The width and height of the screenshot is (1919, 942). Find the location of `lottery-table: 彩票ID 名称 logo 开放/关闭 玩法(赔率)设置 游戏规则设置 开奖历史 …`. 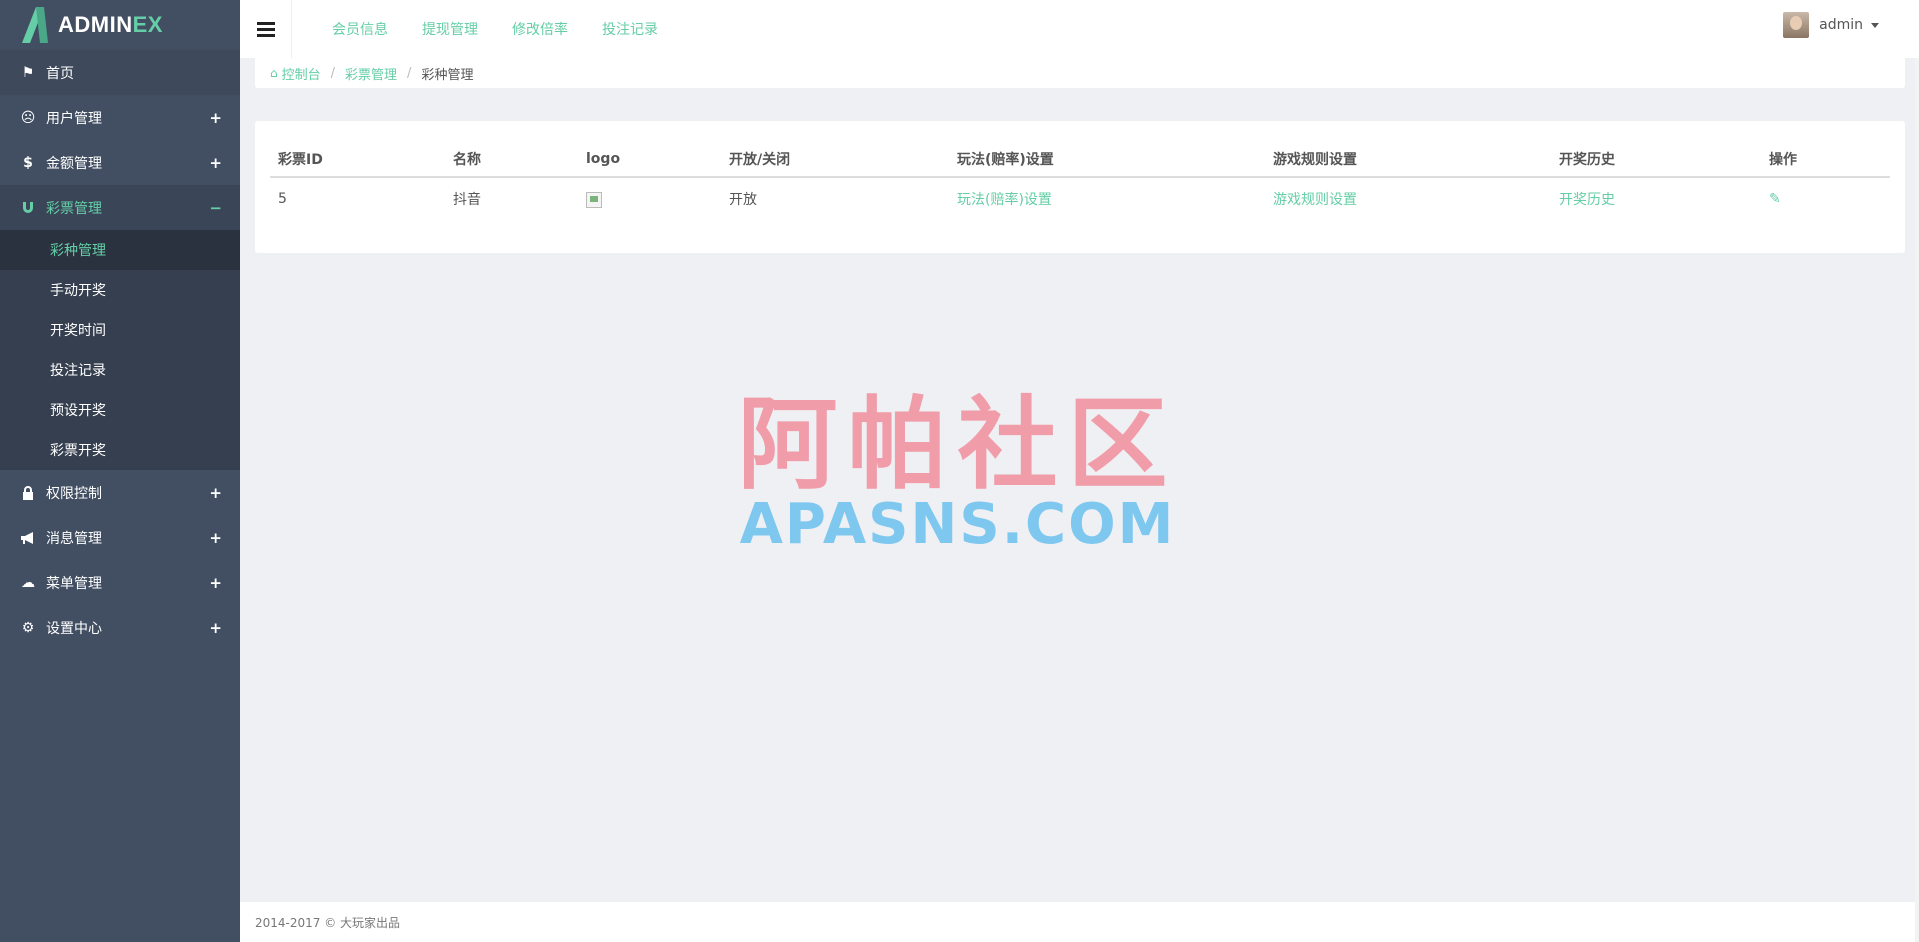

lottery-table: 彩票ID 名称 logo 开放/关闭 玩法(赔率)设置 游戏规则设置 开奖历史 … is located at coordinates (1080, 180).